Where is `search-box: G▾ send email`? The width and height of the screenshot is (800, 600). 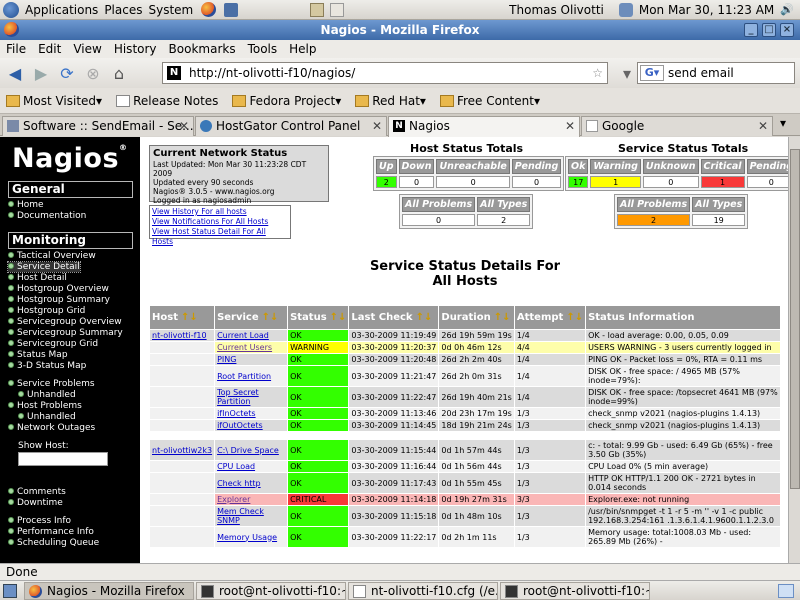 search-box: G▾ send email is located at coordinates (716, 73).